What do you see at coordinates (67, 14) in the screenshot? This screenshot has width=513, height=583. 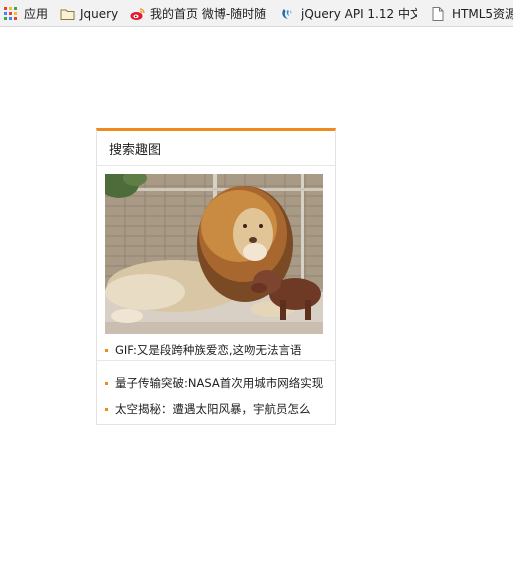 I see `folder-icon` at bounding box center [67, 14].